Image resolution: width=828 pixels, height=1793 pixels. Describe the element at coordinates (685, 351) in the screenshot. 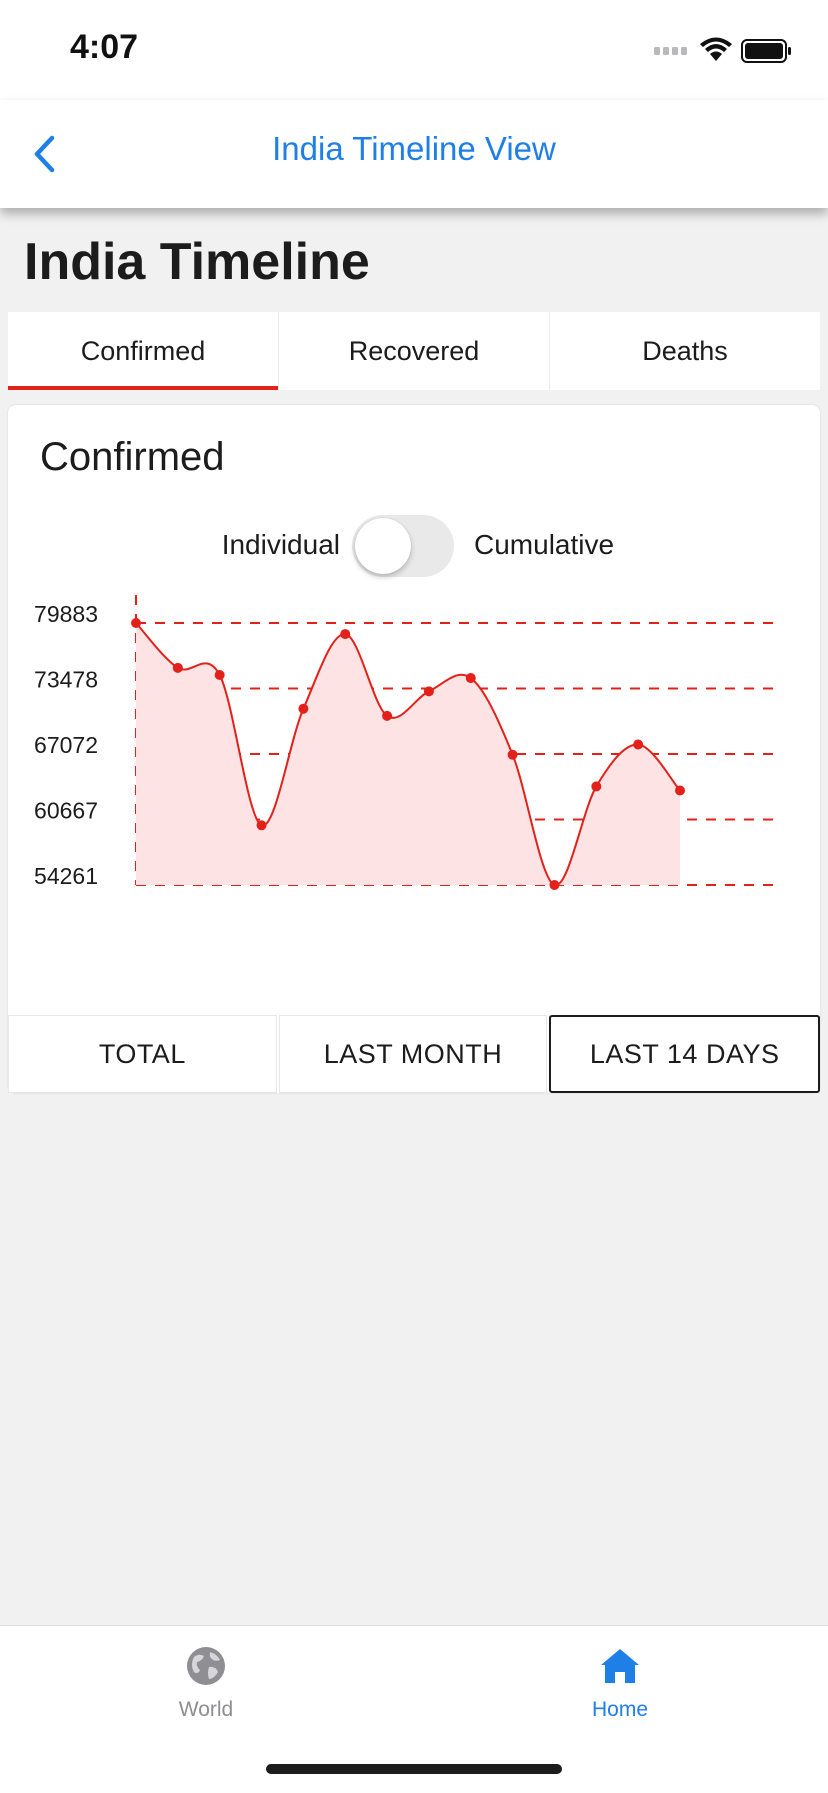

I see `tab-deaths: Deaths` at that location.